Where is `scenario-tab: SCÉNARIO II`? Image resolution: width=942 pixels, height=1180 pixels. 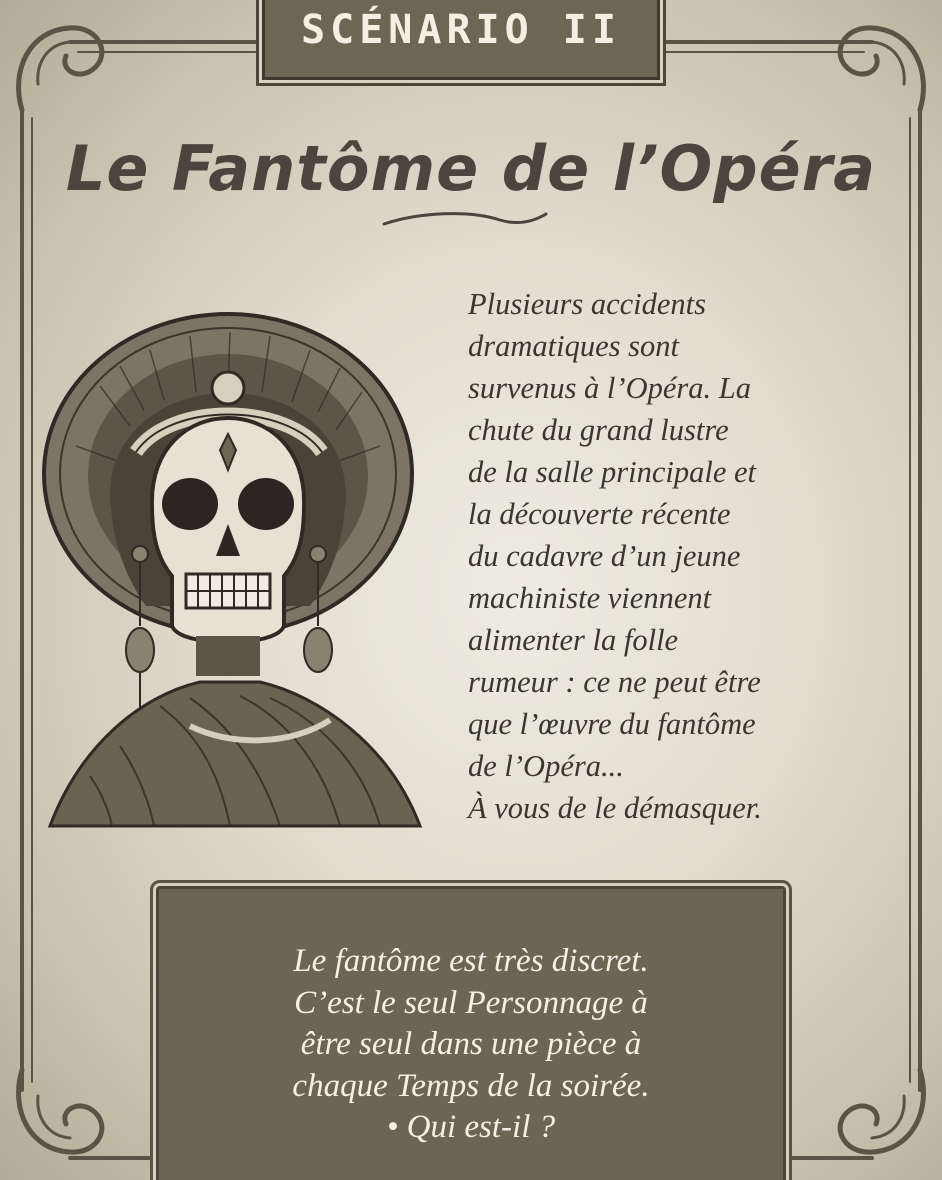
scenario-tab: SCÉNARIO II is located at coordinates (461, 40).